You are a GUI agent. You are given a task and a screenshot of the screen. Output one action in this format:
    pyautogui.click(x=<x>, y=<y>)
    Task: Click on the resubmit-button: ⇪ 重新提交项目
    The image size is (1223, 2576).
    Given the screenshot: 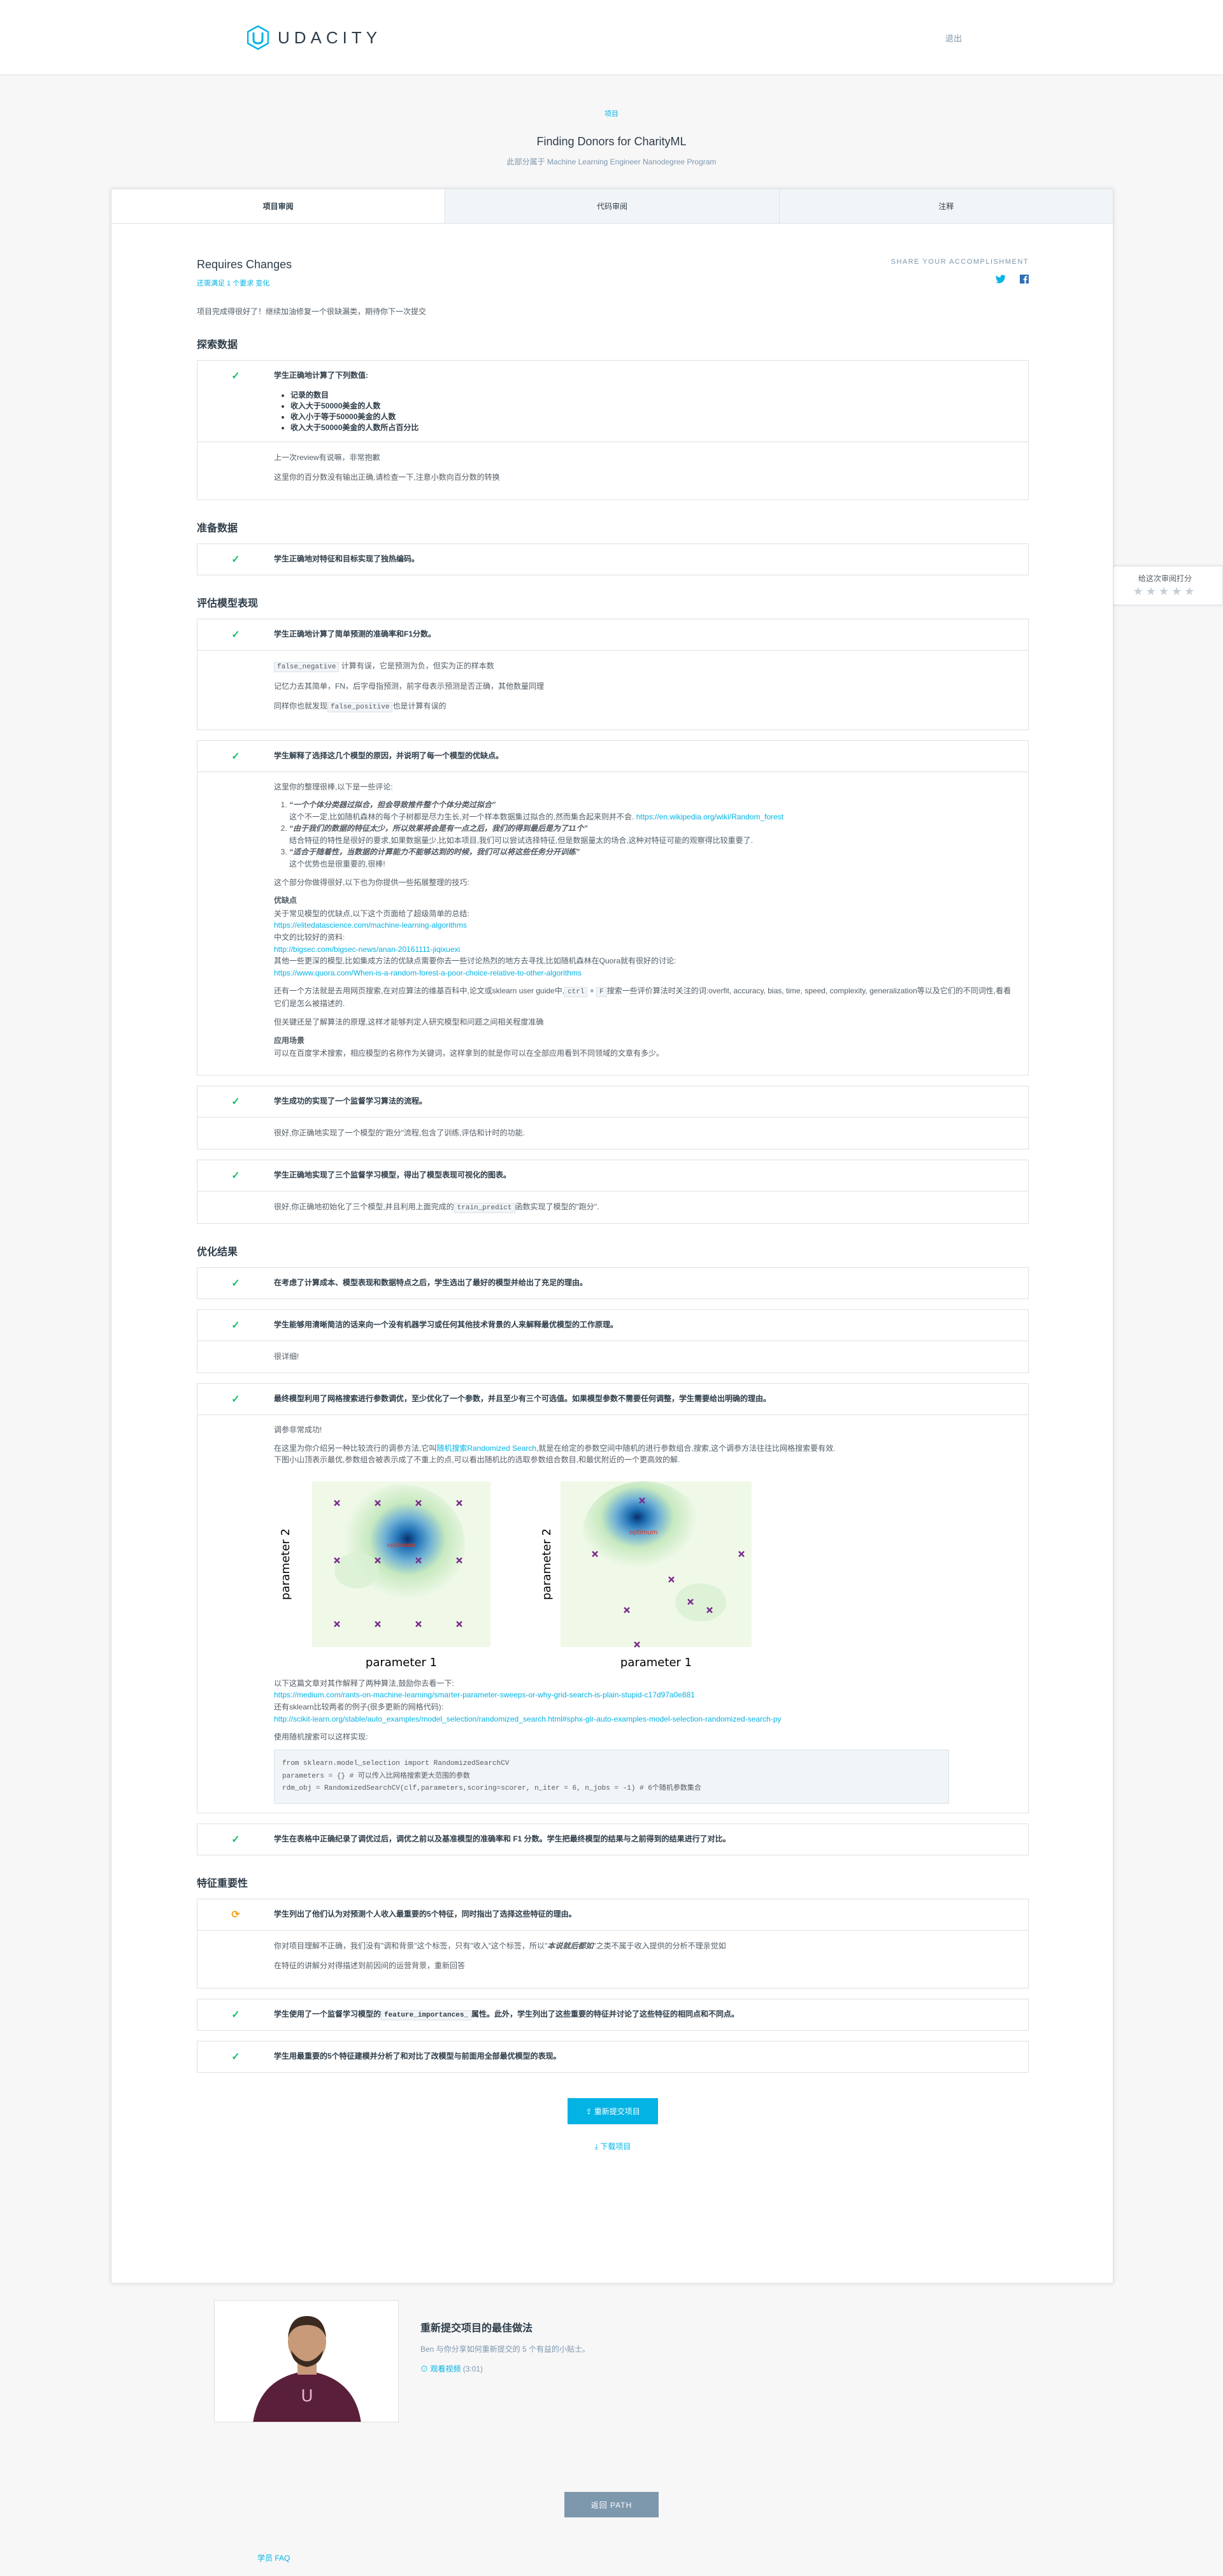 What is the action you would take?
    pyautogui.click(x=613, y=2111)
    